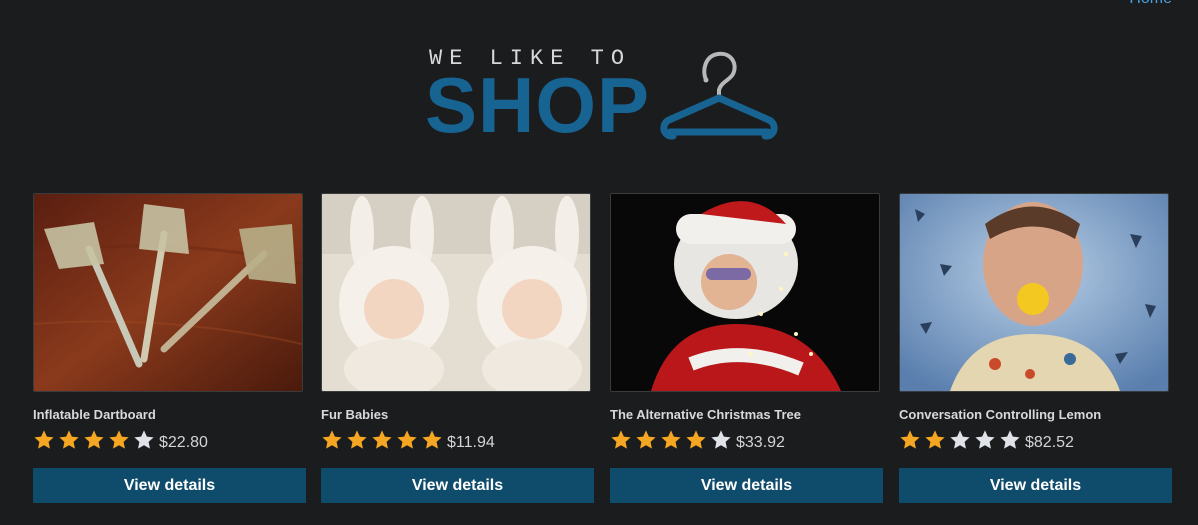 This screenshot has height=525, width=1198. I want to click on logo-wordmark: SHOP, so click(538, 105).